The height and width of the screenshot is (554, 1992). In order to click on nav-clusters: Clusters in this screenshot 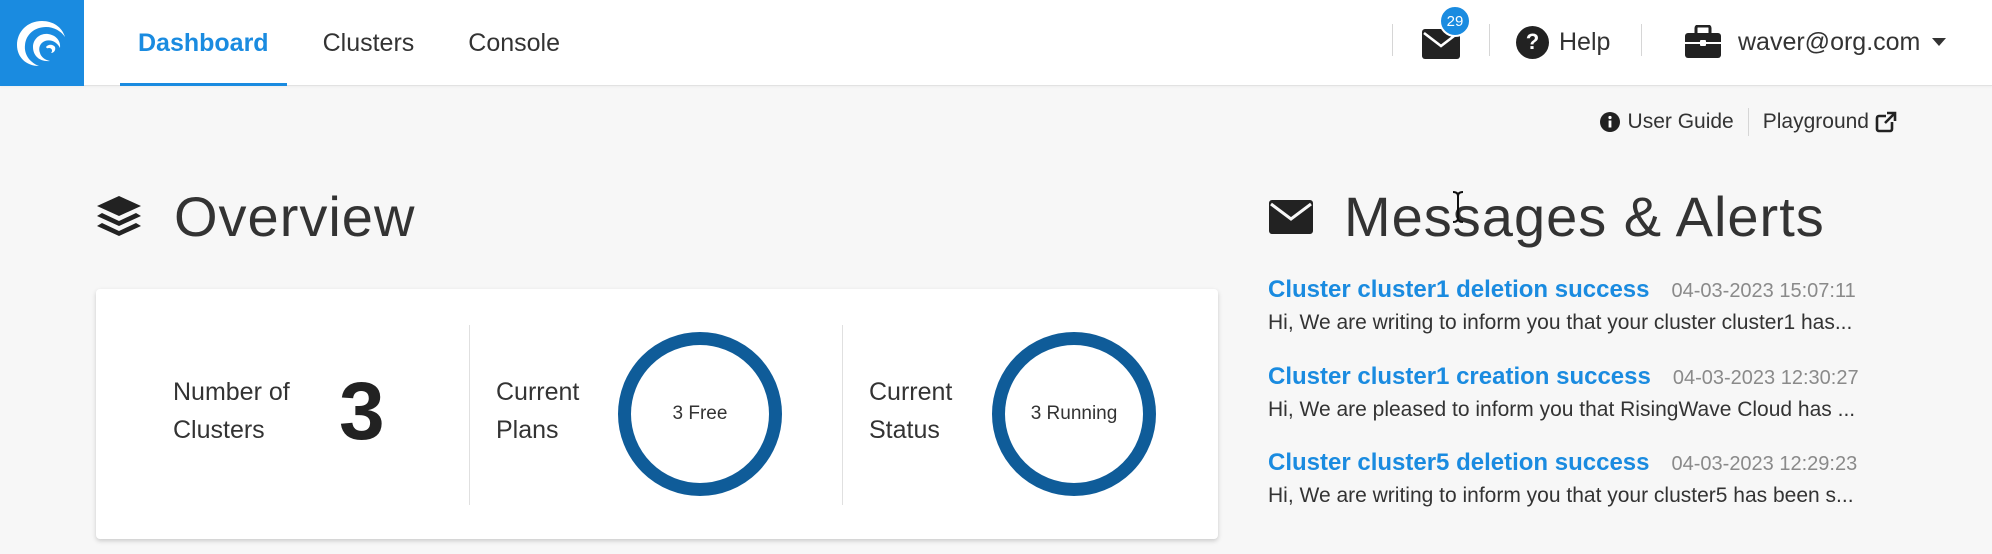, I will do `click(369, 43)`.